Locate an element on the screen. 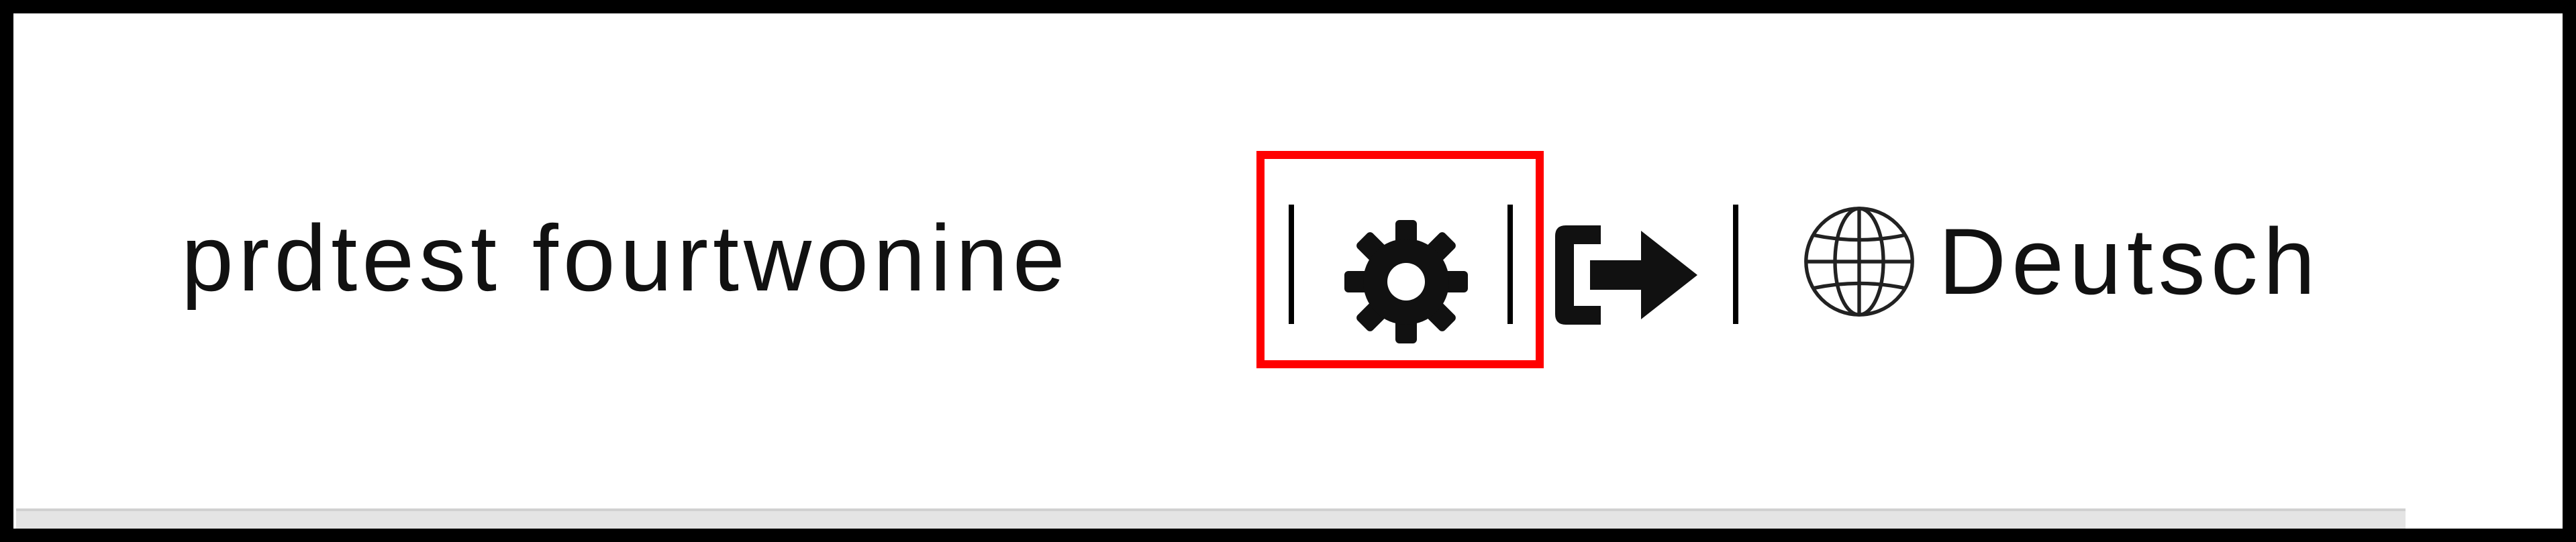 The image size is (2576, 542). horizontal-scrollbar is located at coordinates (1211, 520).